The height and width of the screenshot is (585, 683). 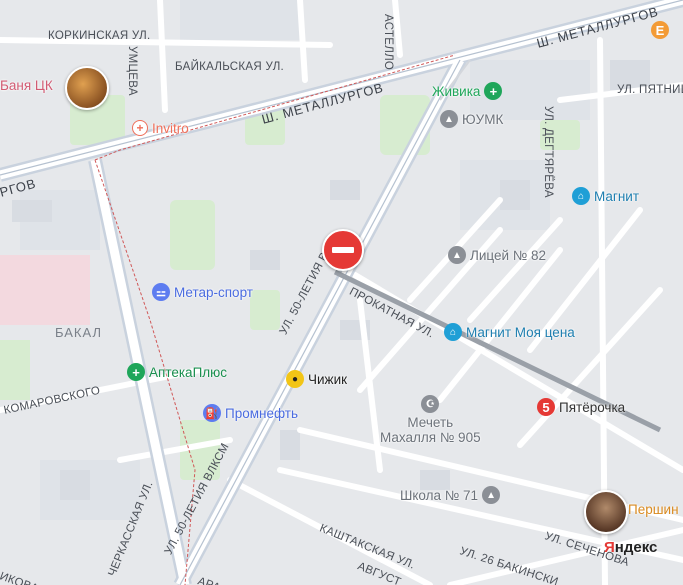 I want to click on poi-yumk-label: ЮУМК, so click(x=483, y=119).